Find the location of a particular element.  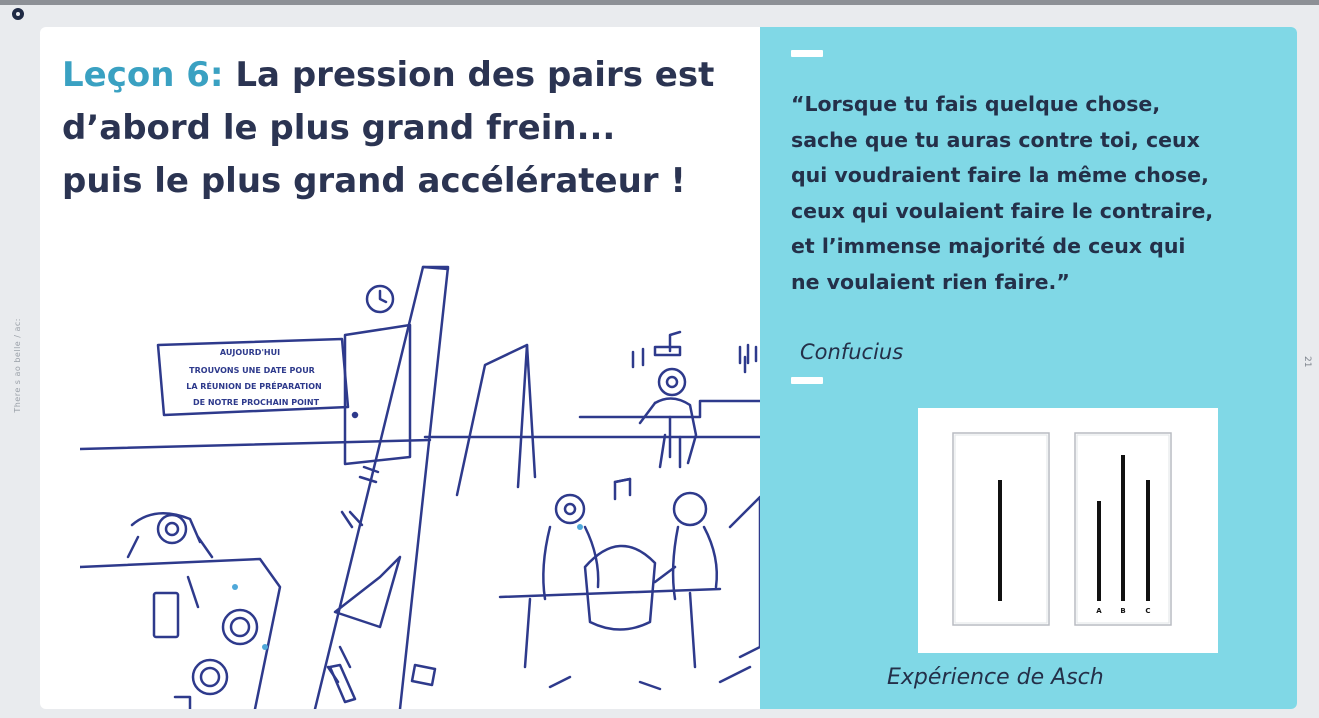

divider-bottom is located at coordinates (807, 380).